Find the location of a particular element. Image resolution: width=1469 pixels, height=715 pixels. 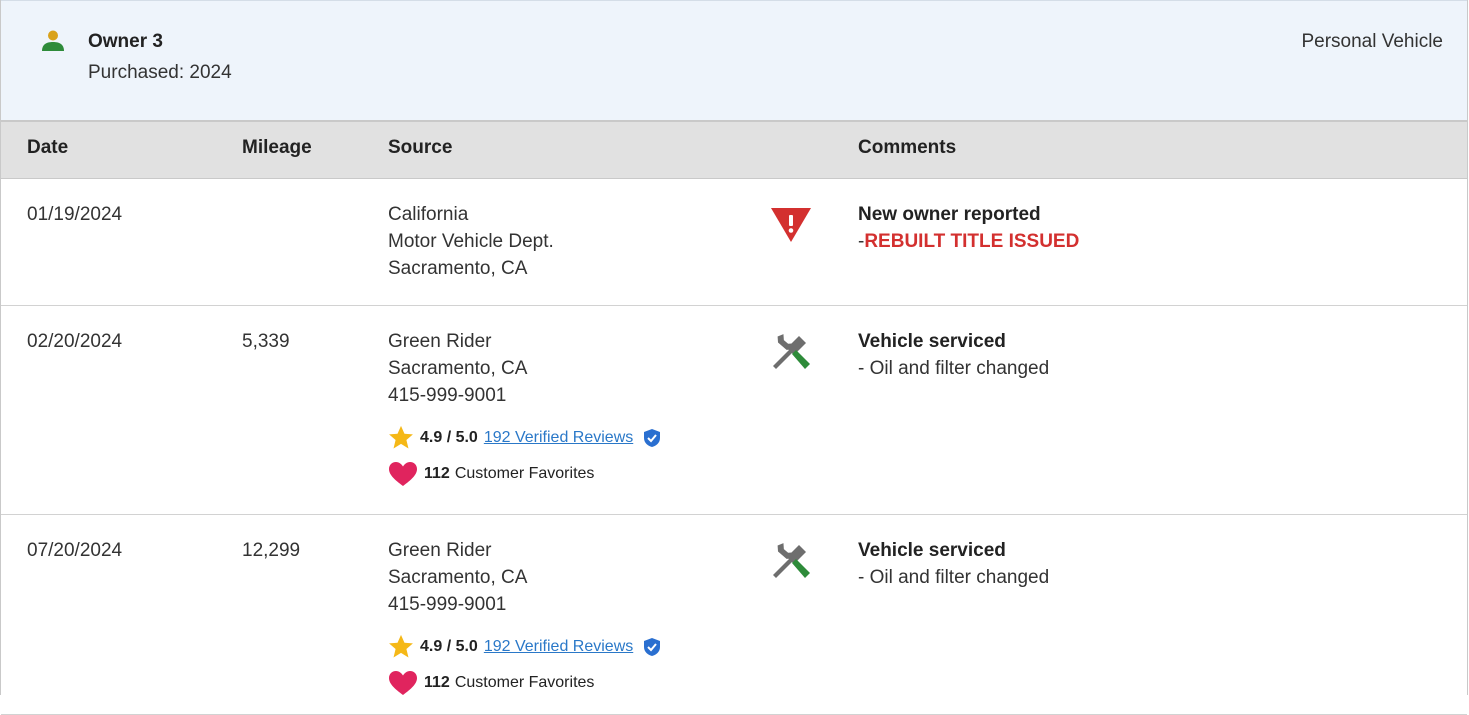

column-header-mileage: Mileage is located at coordinates (277, 147).